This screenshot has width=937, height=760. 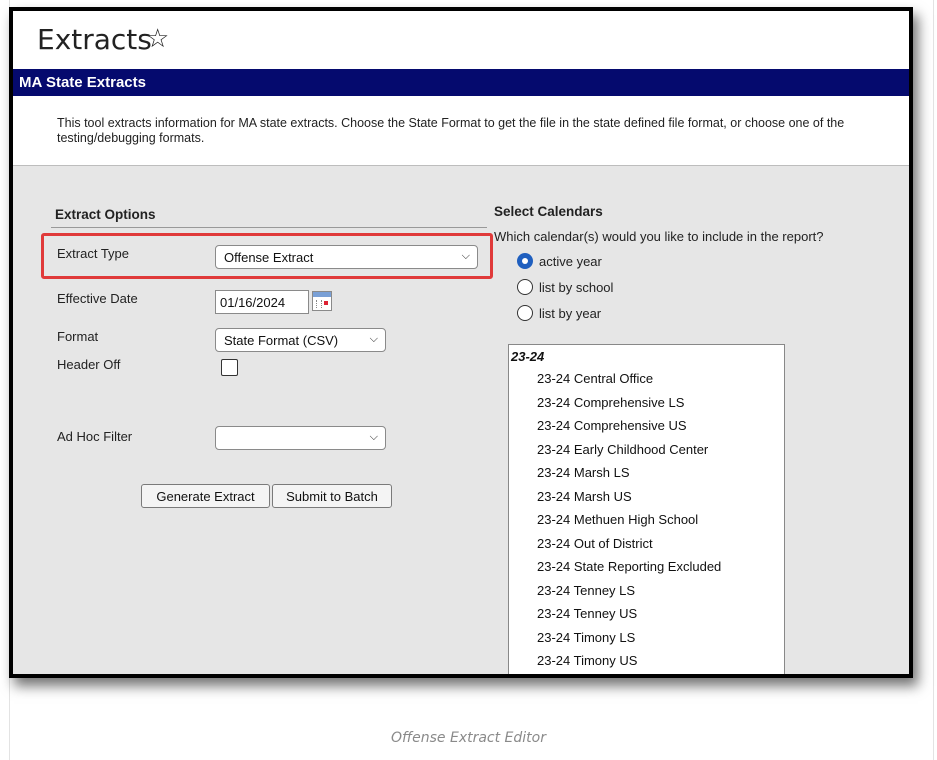 I want to click on radio-list-by-year-label: list by year, so click(x=570, y=313).